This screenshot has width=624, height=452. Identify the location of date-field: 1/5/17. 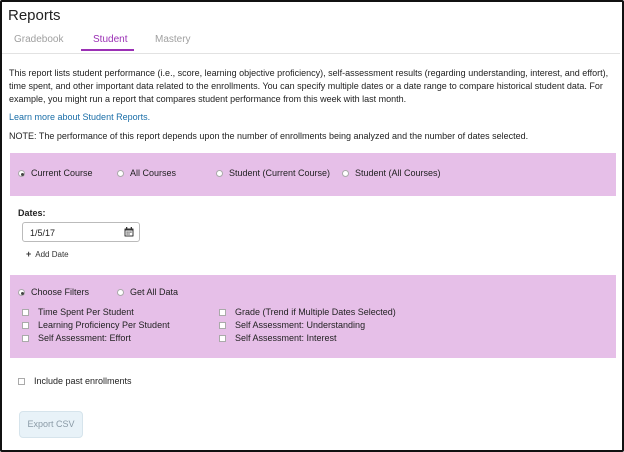
(81, 232).